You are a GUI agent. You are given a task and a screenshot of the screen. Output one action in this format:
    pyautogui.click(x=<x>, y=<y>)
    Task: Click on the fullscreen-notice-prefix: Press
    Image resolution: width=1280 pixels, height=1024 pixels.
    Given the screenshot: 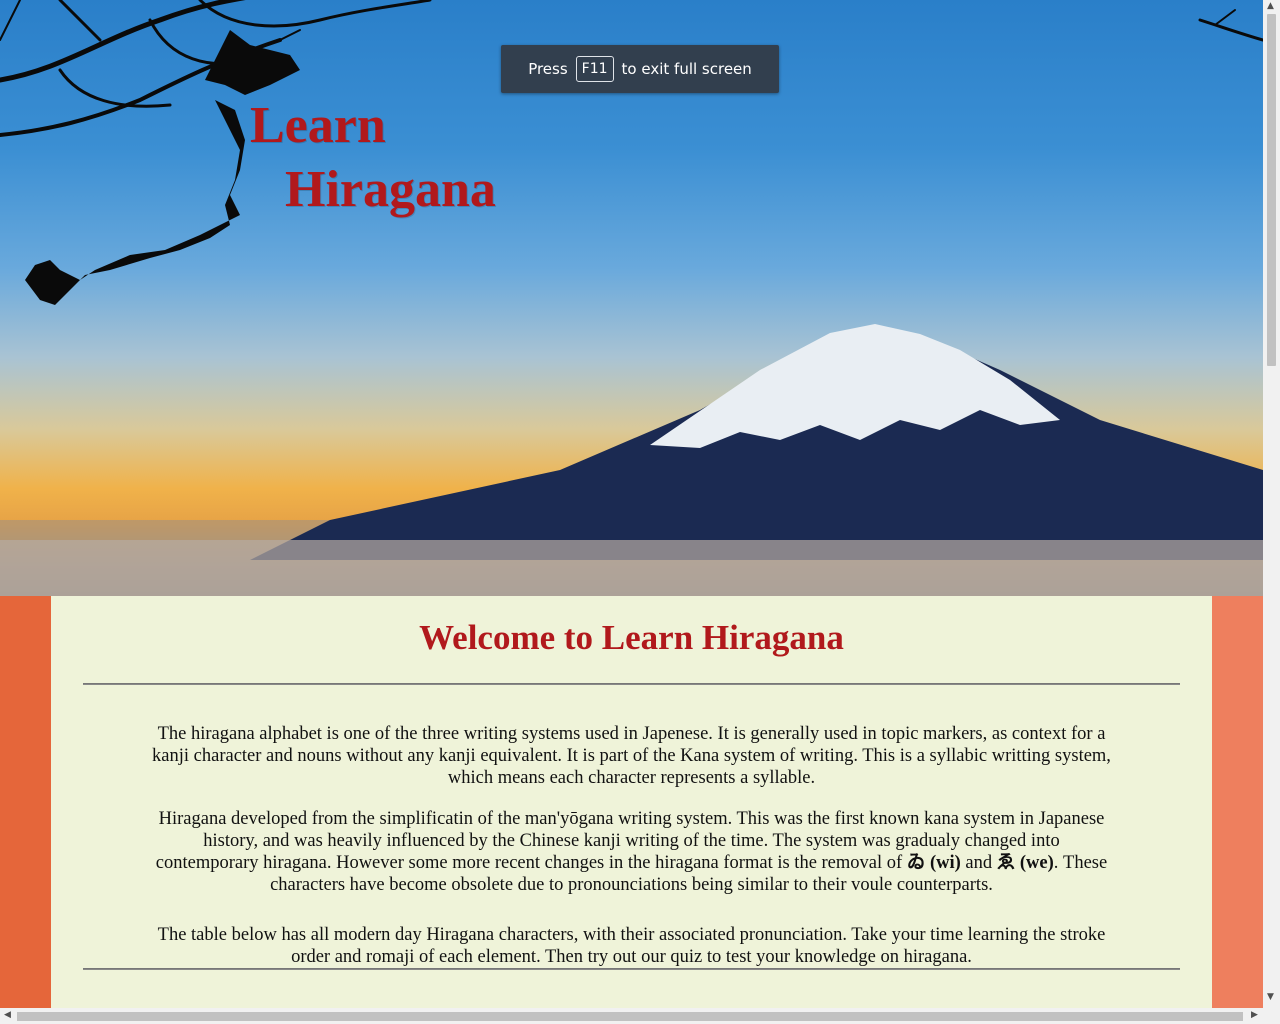 What is the action you would take?
    pyautogui.click(x=548, y=69)
    